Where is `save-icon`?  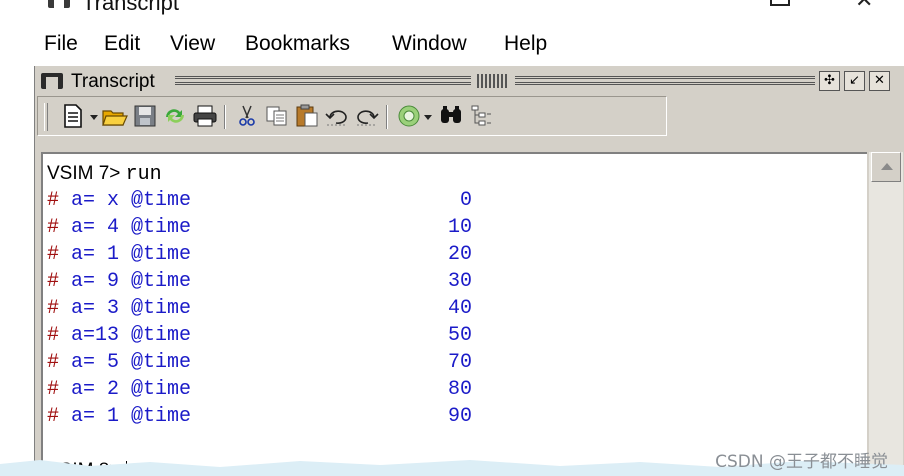 save-icon is located at coordinates (145, 116).